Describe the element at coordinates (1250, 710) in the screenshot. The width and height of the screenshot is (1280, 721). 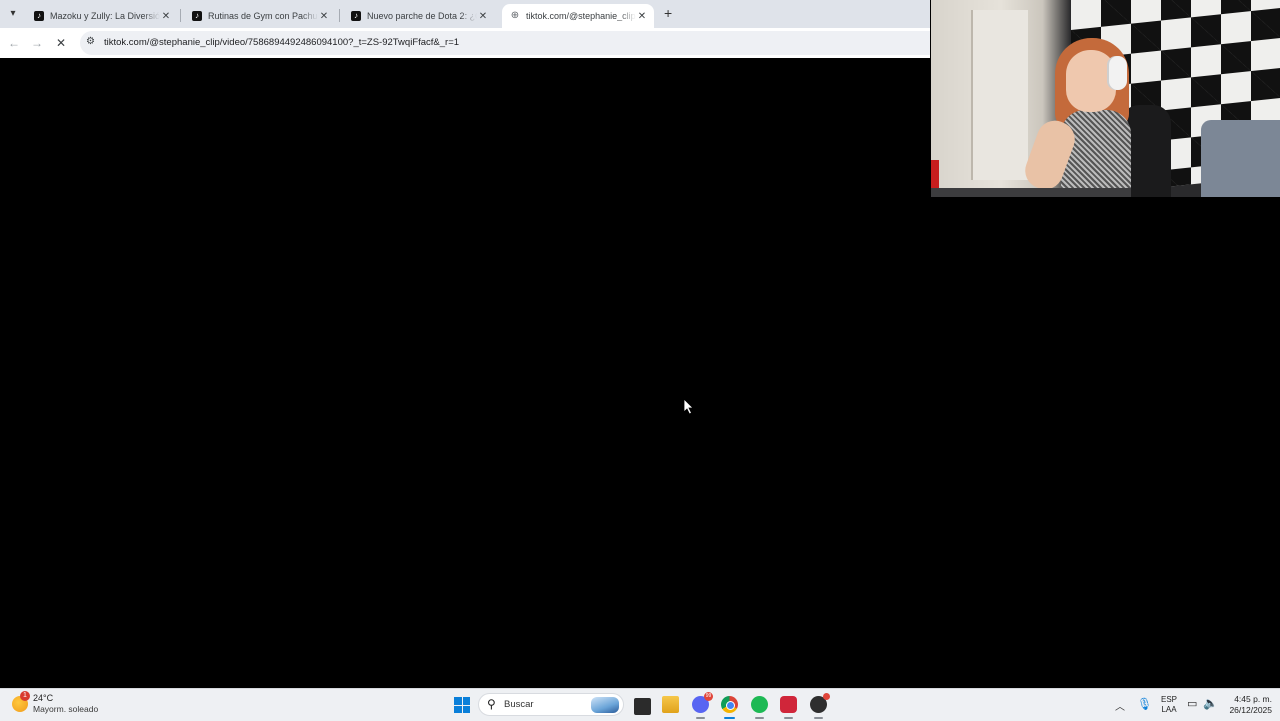
I see `clock-date: 26/12/2025` at that location.